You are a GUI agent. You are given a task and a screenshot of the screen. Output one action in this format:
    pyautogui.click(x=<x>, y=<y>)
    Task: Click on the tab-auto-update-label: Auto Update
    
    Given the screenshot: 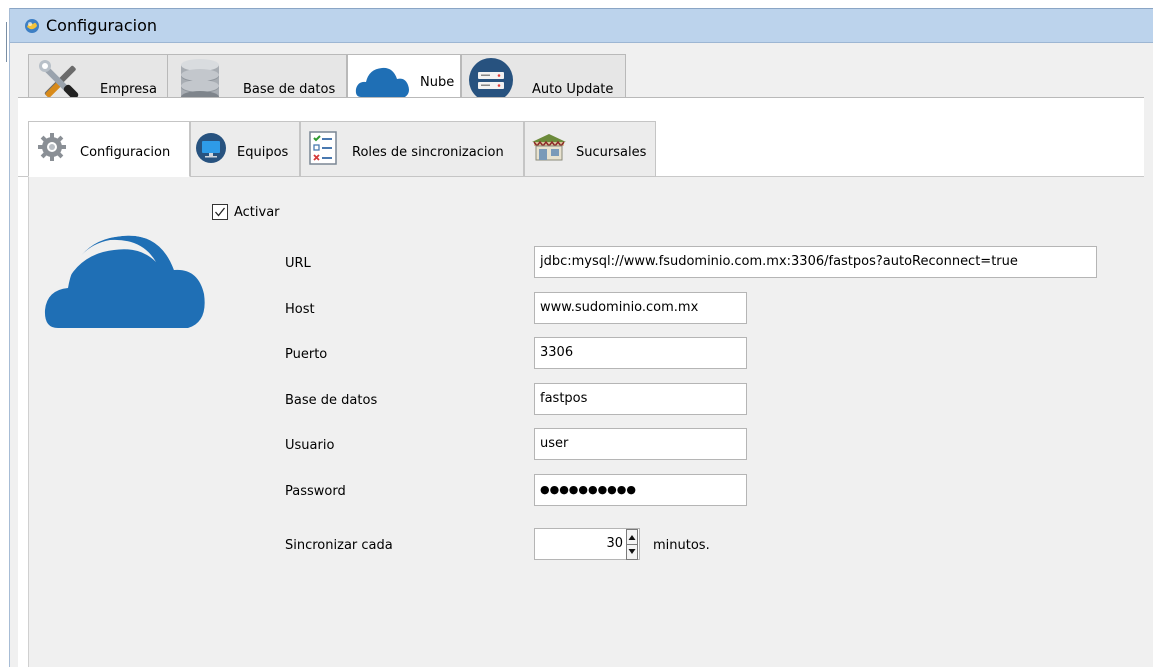 What is the action you would take?
    pyautogui.click(x=573, y=89)
    